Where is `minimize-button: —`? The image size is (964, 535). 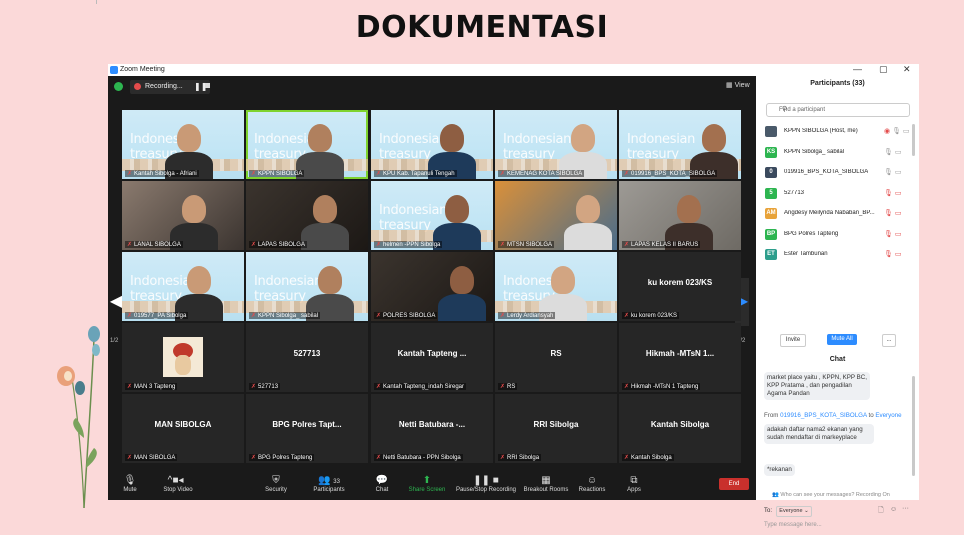 minimize-button: — is located at coordinates (857, 69).